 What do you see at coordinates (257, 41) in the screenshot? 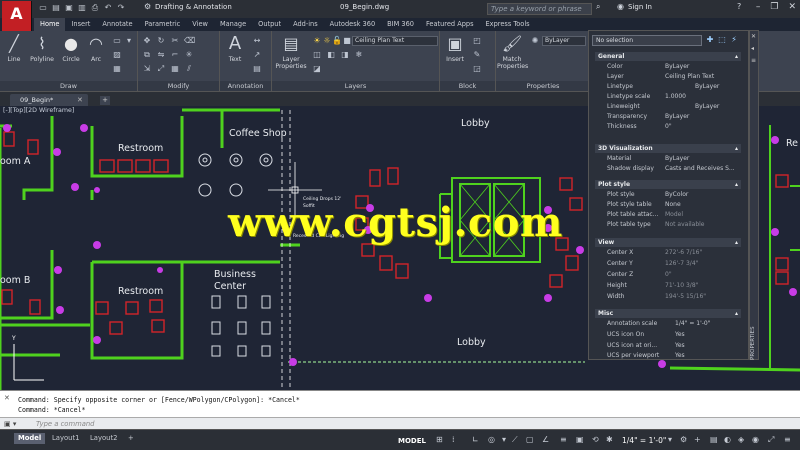
I see `dimension-icon: ↔` at bounding box center [257, 41].